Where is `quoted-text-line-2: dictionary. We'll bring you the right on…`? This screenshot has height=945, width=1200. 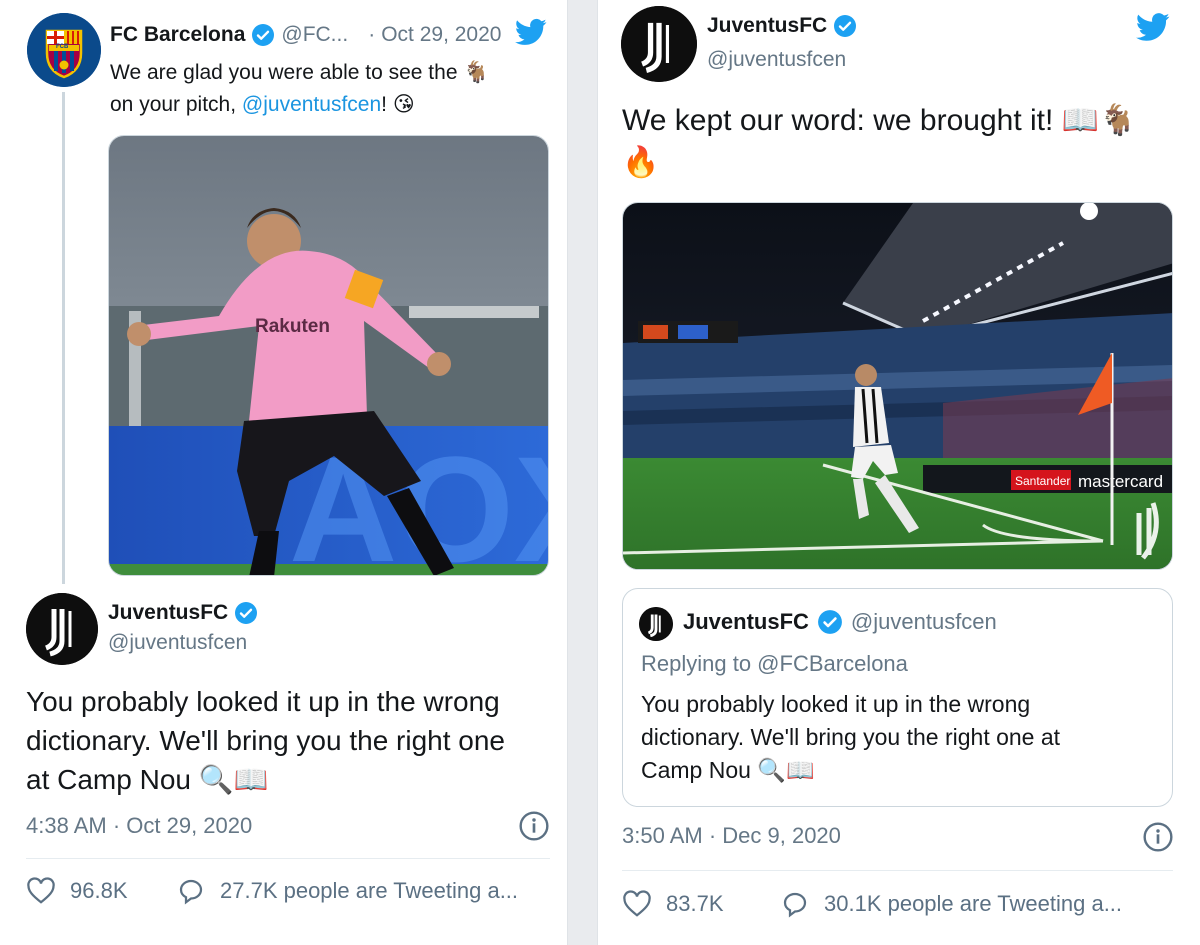 quoted-text-line-2: dictionary. We'll bring you the right on… is located at coordinates (851, 737).